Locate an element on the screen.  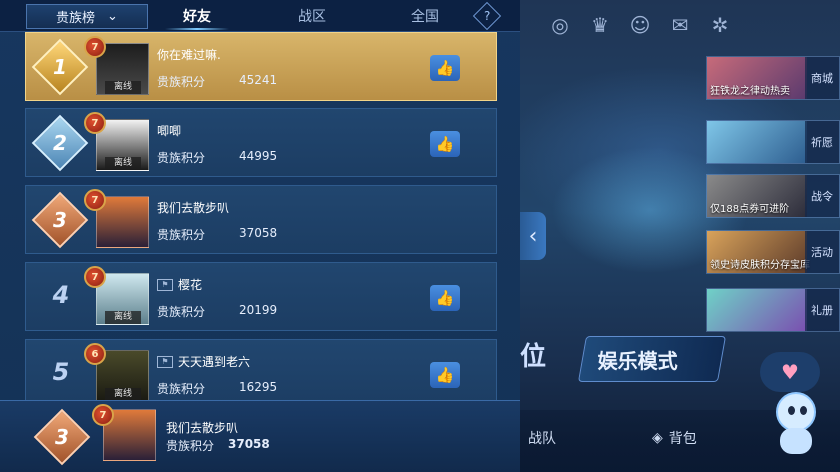
mascot-assistant is located at coordinates (796, 424).